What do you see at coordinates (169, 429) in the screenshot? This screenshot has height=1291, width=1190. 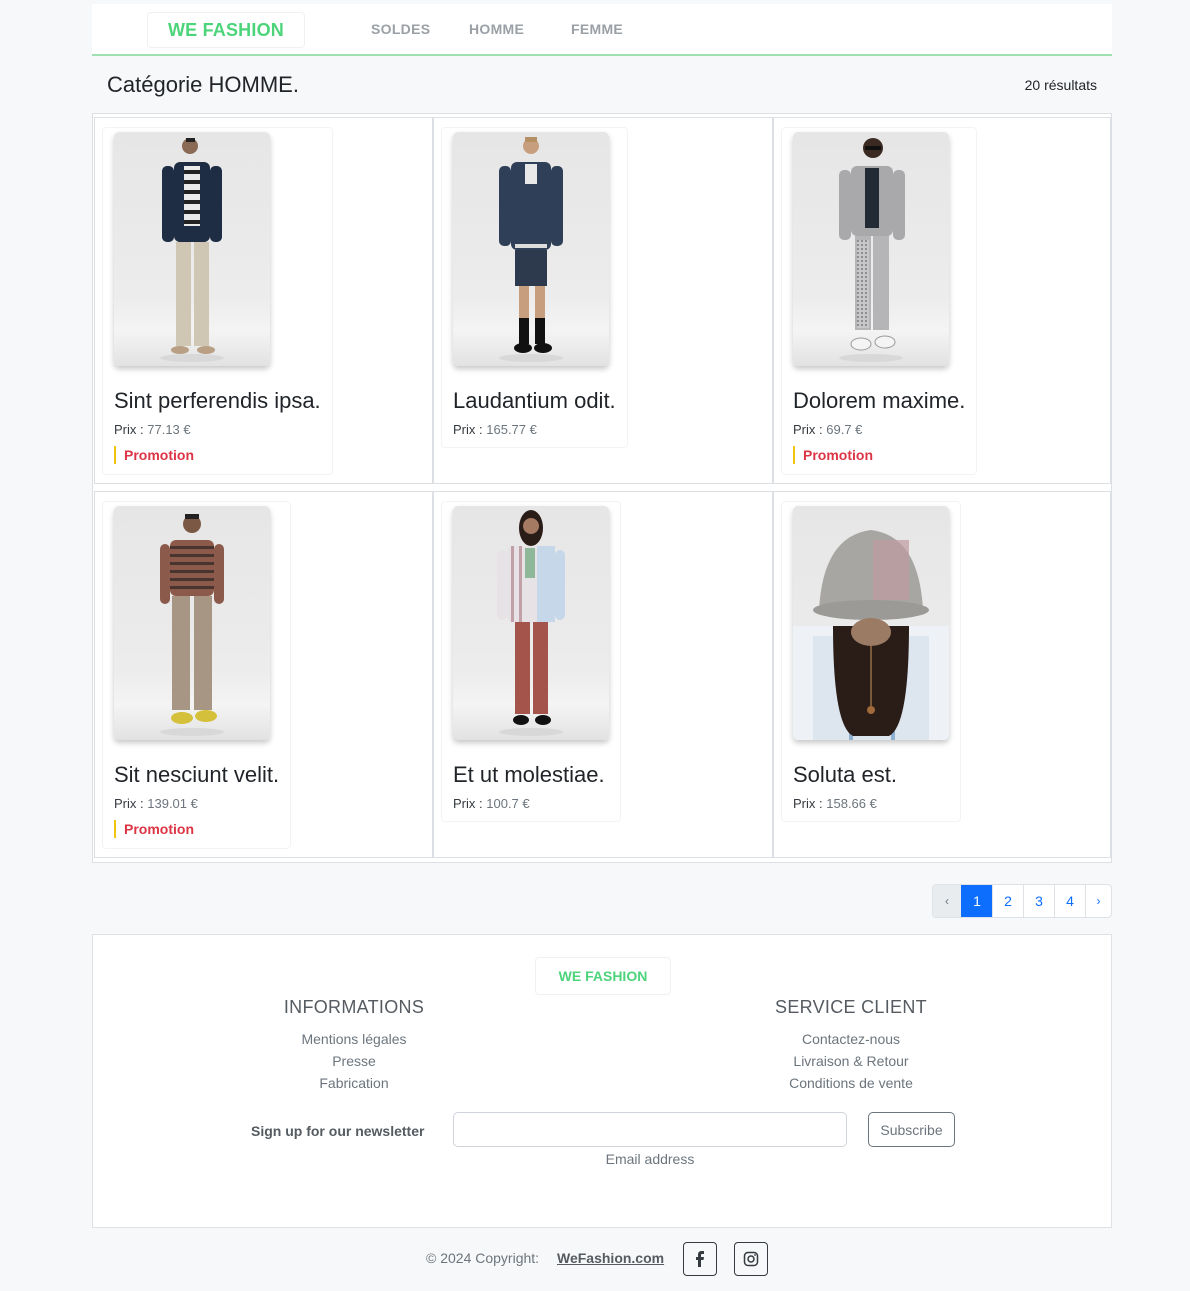 I see `price-value: 77.13 €` at bounding box center [169, 429].